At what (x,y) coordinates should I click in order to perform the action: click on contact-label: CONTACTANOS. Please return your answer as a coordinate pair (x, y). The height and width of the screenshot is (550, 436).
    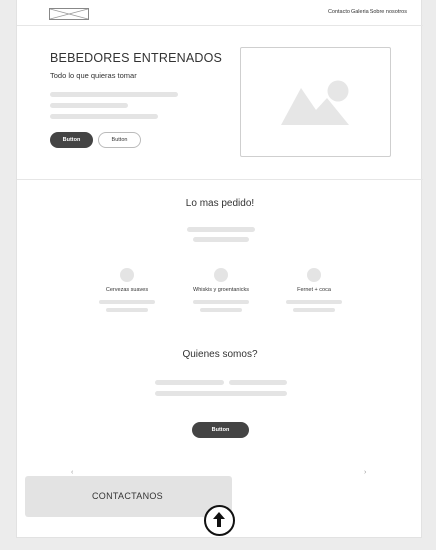
    Looking at the image, I should click on (127, 496).